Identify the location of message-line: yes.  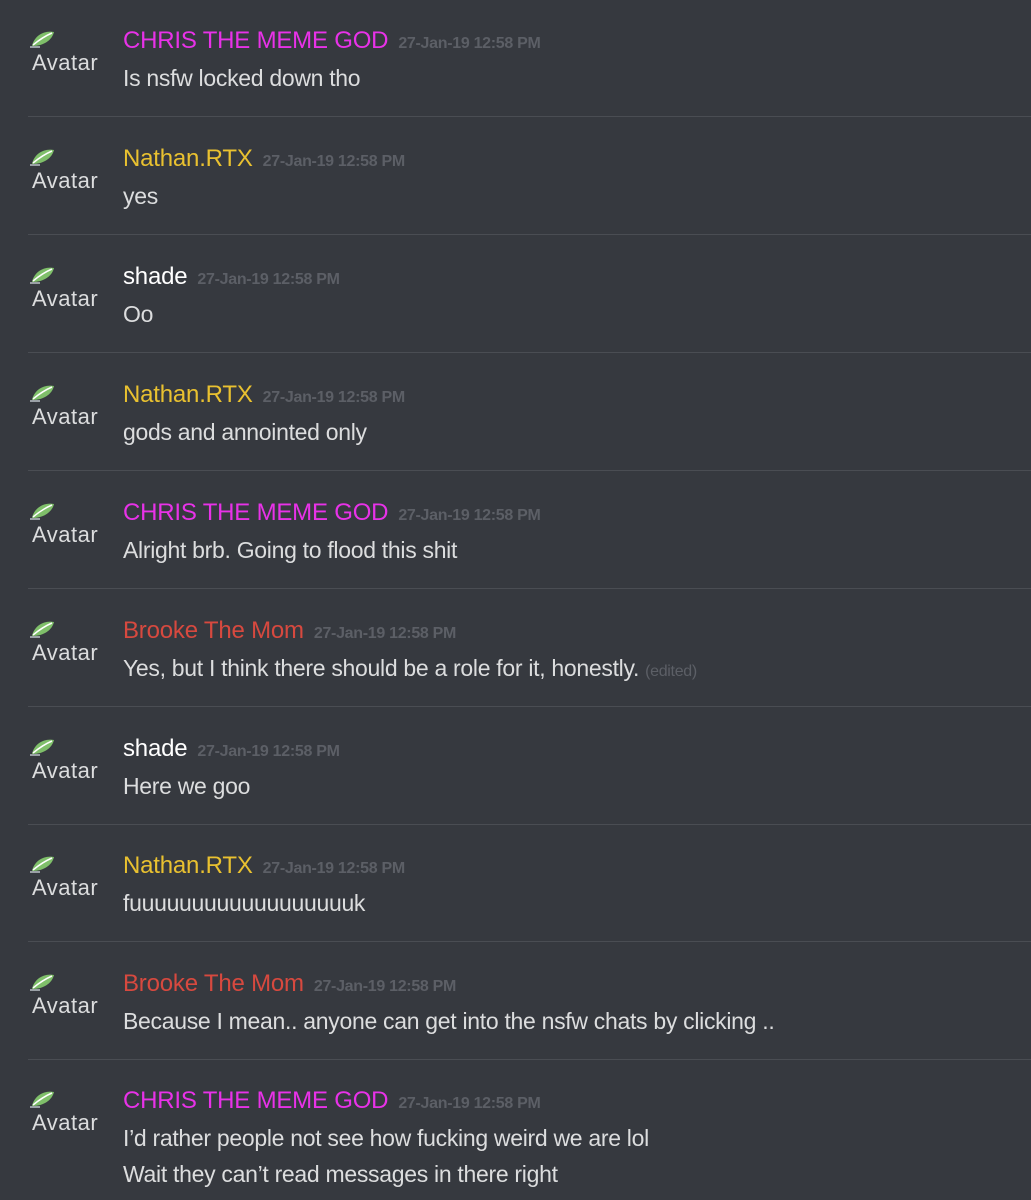
(140, 196).